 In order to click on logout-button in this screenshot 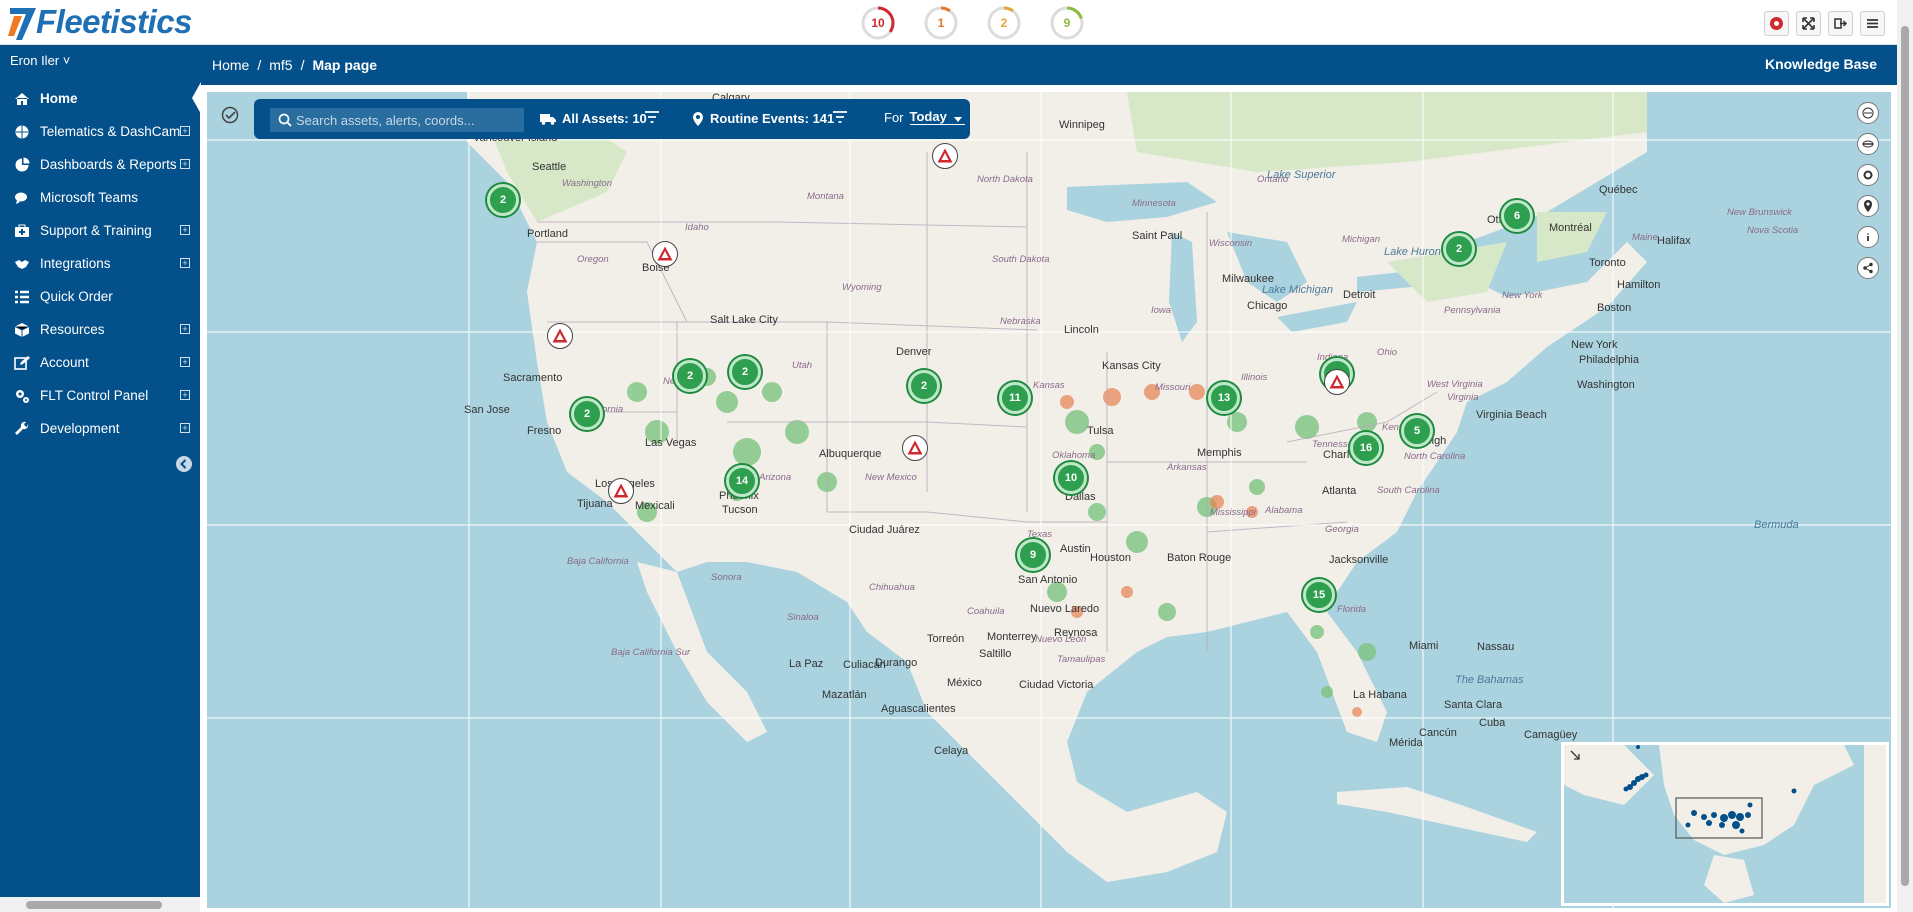, I will do `click(1840, 23)`.